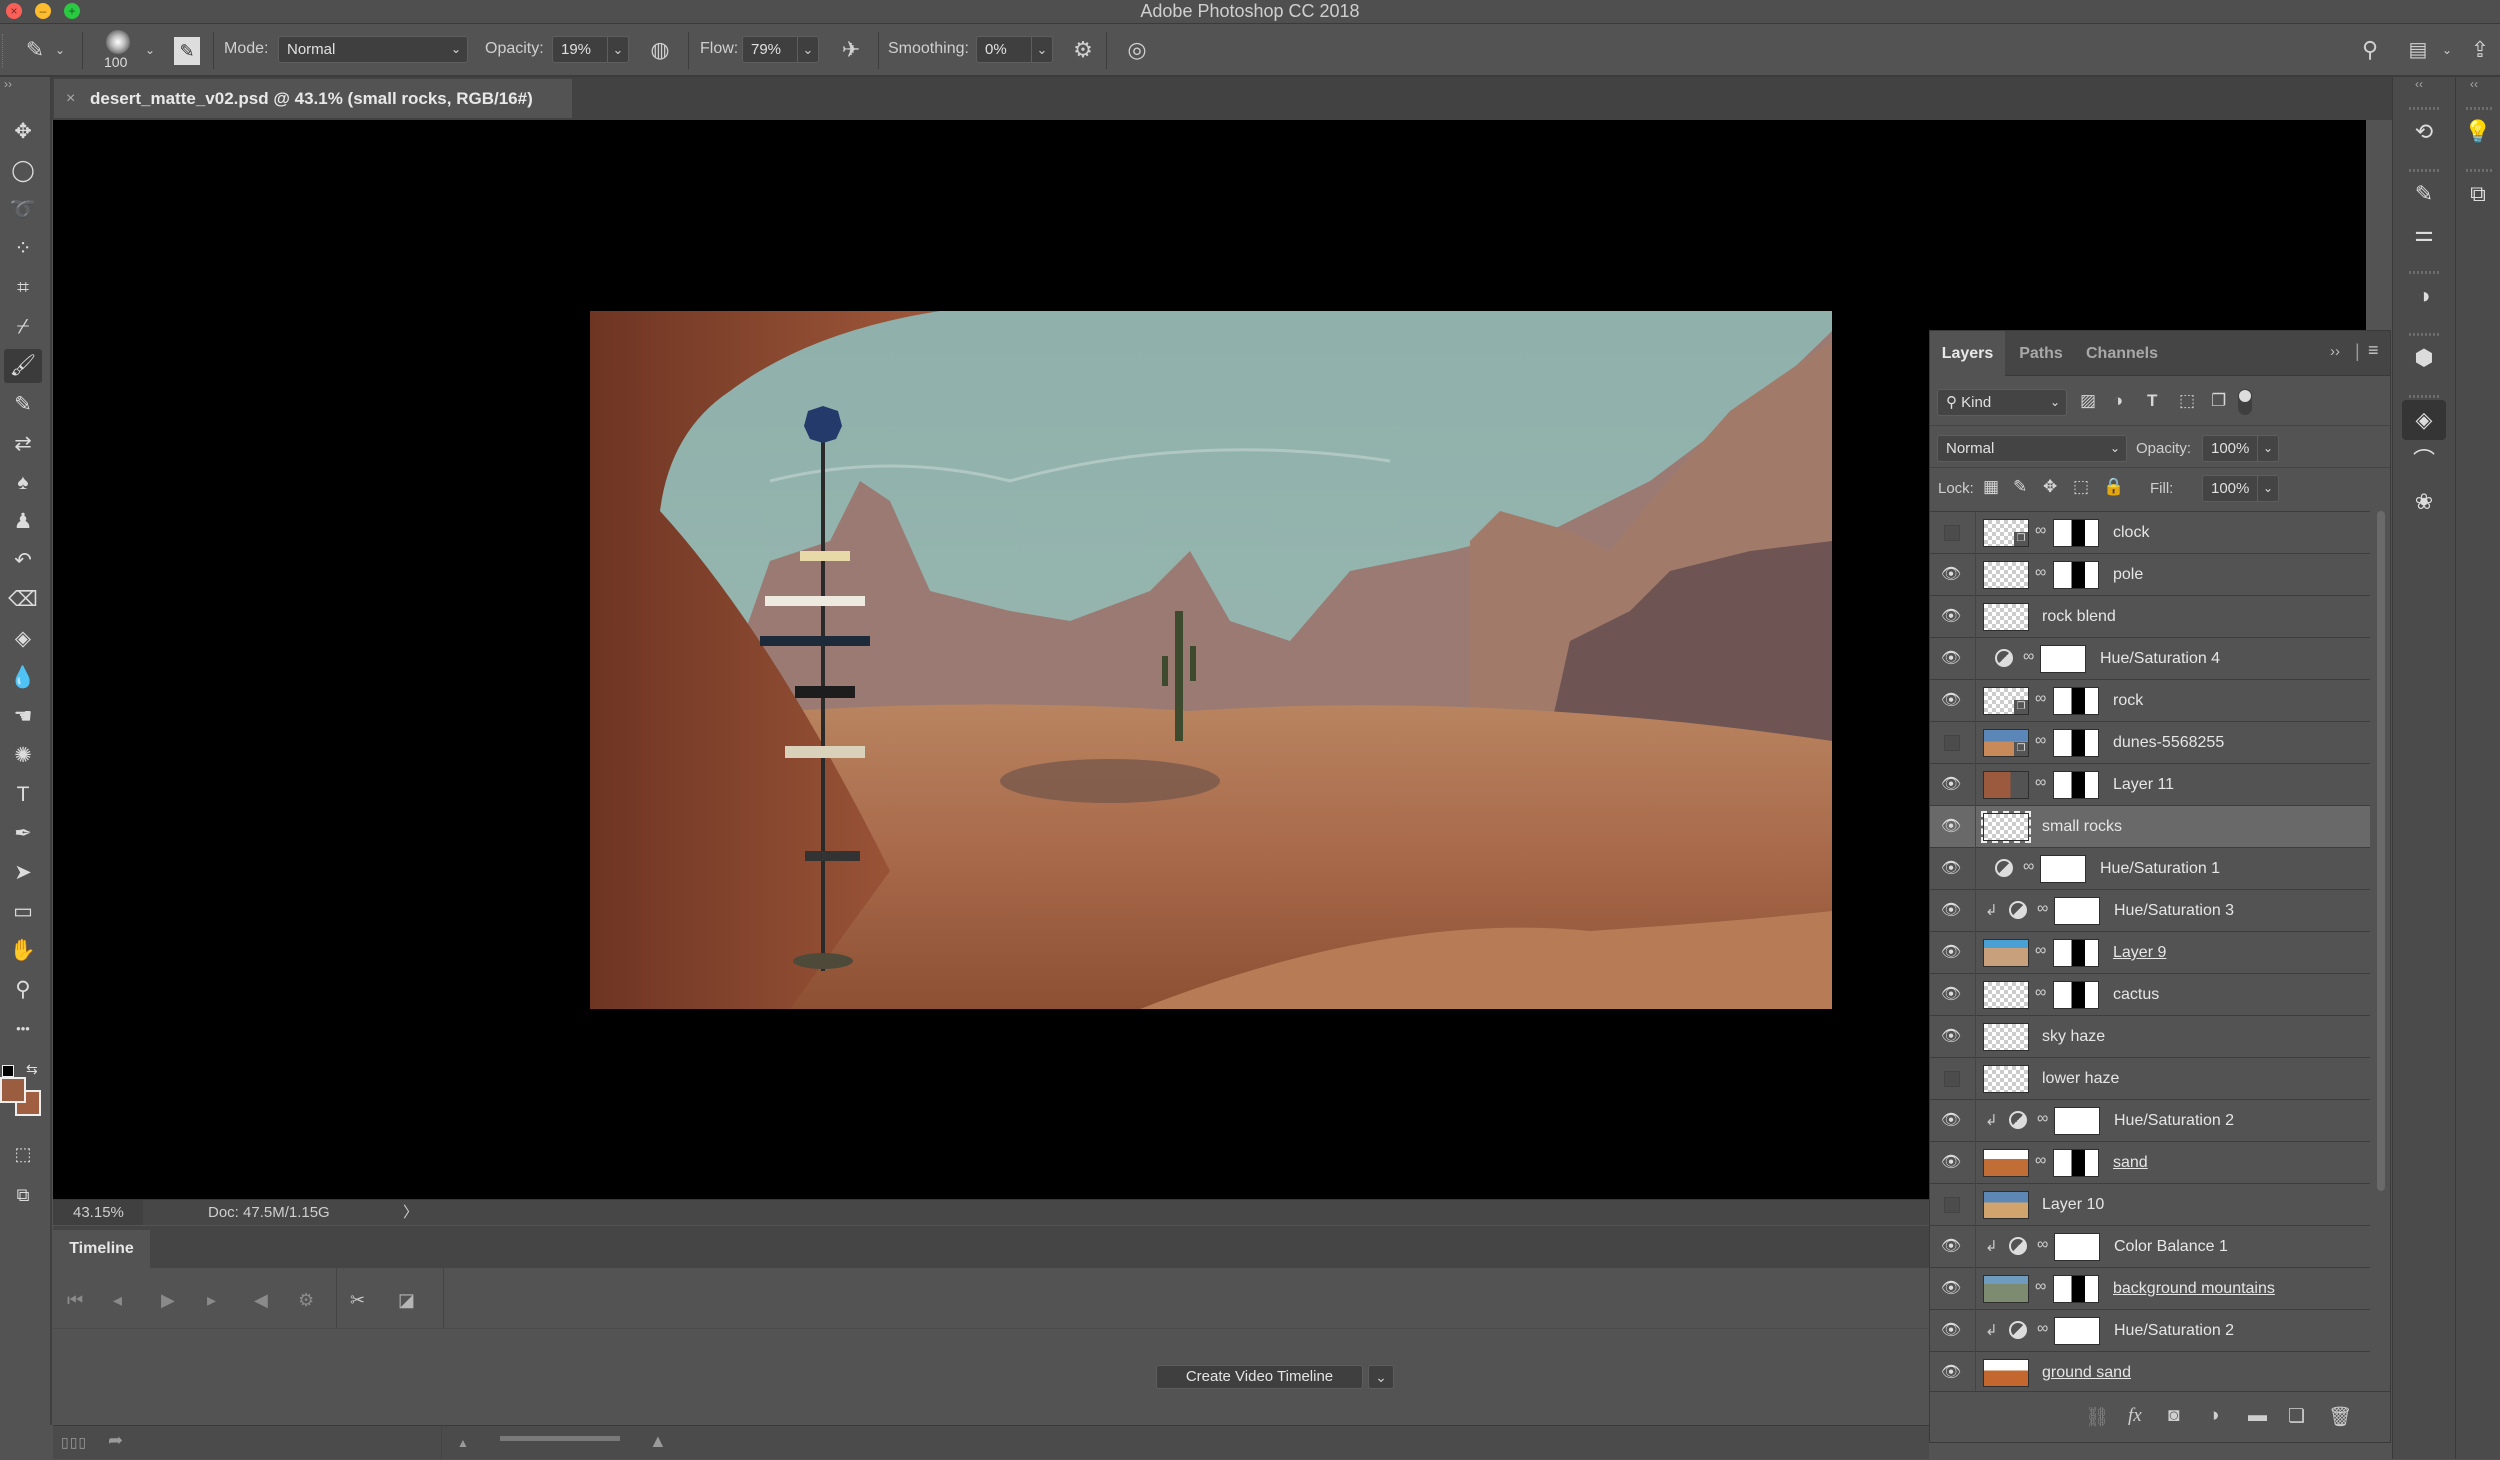 This screenshot has width=2500, height=1460. Describe the element at coordinates (2150, 1331) in the screenshot. I see `layer-row: 👁 ↲ ∞ Hue/Saturation 2` at that location.